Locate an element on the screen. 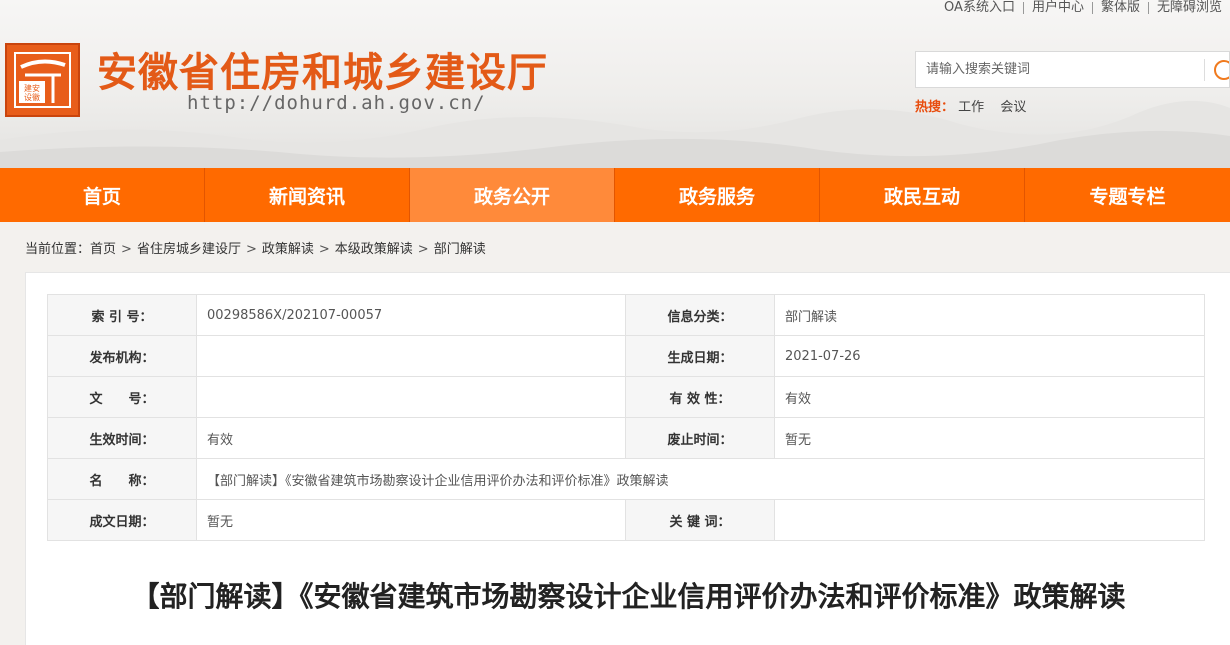  breadcrumb: 当前位置：首页 > 省住房城乡建设厅 > 政策解读 > 本级政策解读 > 部门解读 is located at coordinates (255, 247).